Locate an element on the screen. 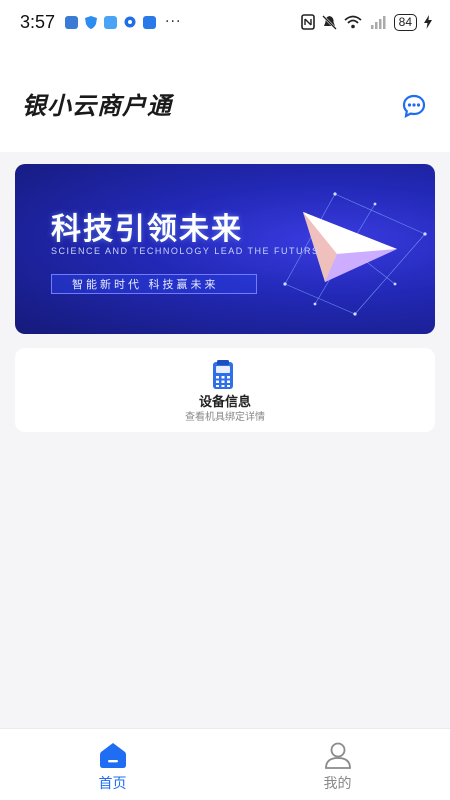 The width and height of the screenshot is (450, 800). page-title: 银小云商户通 is located at coordinates (97, 106).